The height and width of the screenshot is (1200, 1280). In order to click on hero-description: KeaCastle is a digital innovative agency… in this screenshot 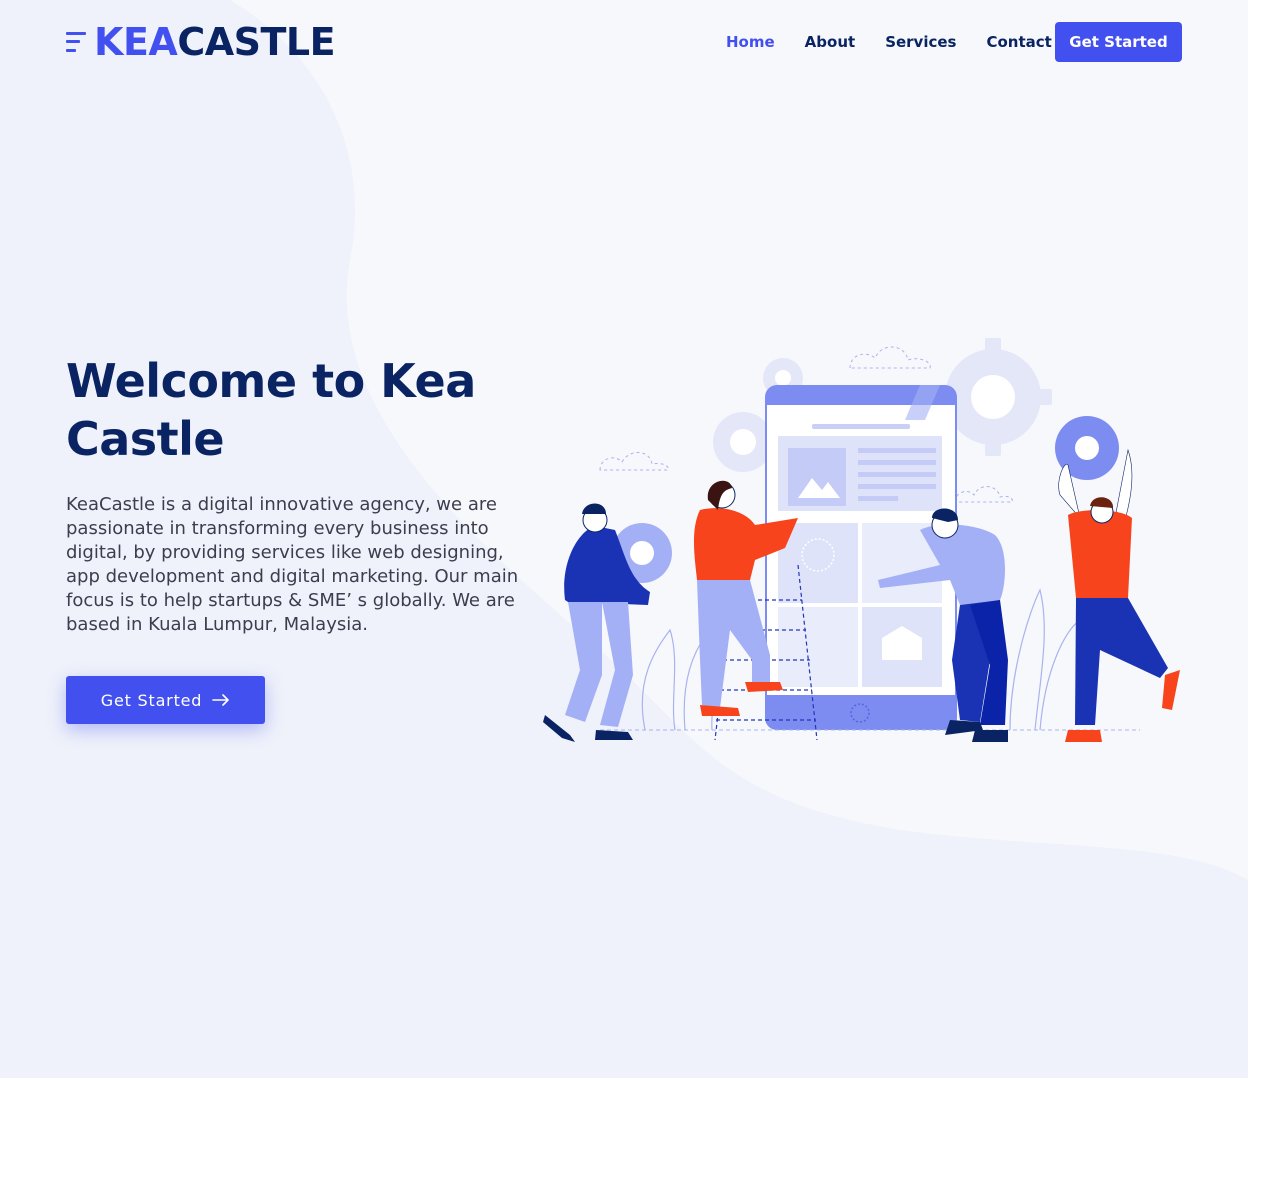, I will do `click(292, 564)`.